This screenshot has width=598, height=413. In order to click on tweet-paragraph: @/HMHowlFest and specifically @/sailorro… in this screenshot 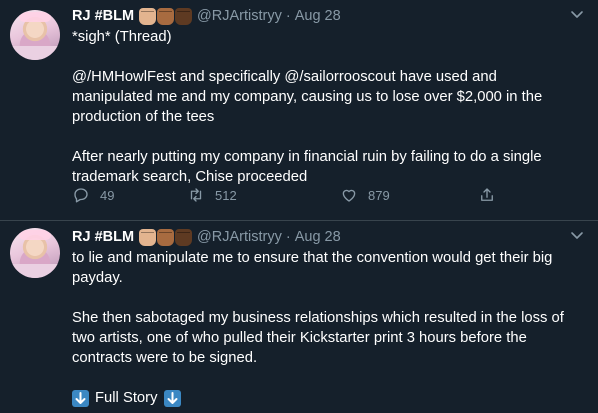, I will do `click(307, 97)`.